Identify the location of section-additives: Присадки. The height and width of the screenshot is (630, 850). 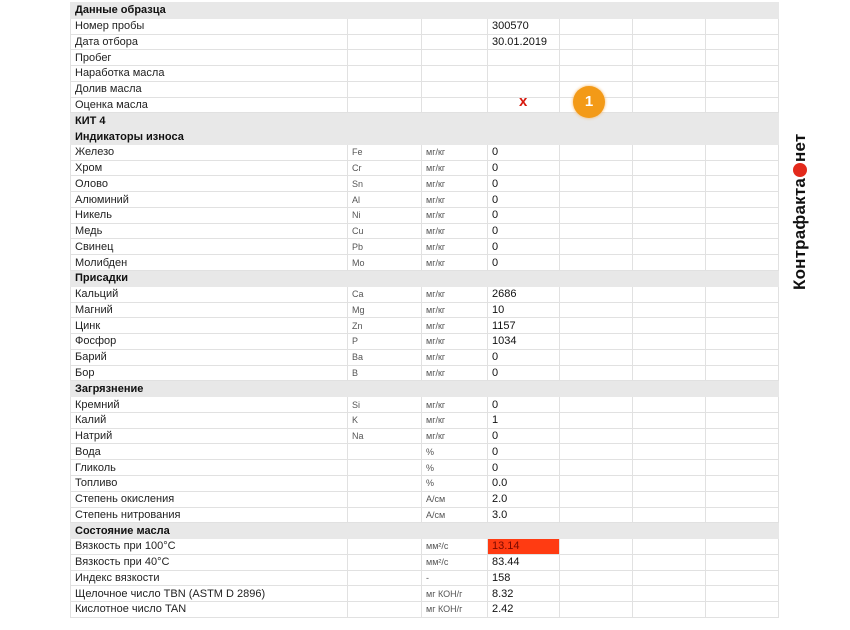
(424, 278).